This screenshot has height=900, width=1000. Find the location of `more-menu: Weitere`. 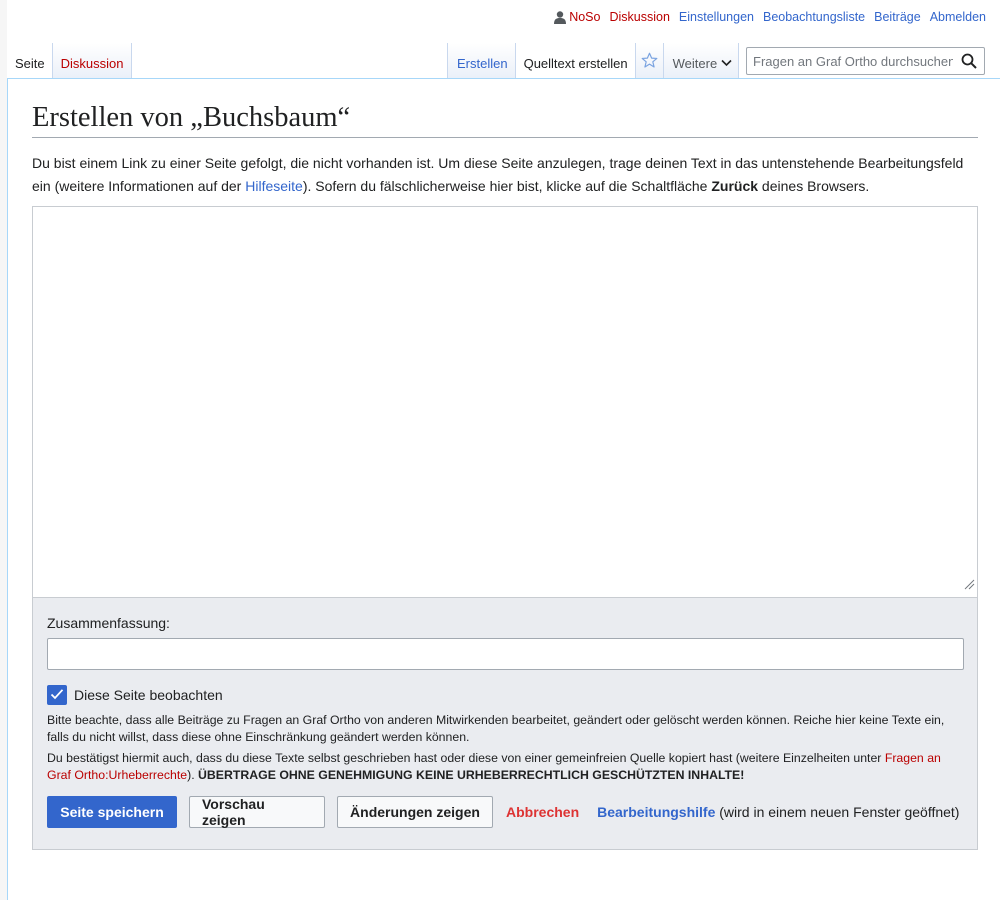

more-menu: Weitere is located at coordinates (701, 60).